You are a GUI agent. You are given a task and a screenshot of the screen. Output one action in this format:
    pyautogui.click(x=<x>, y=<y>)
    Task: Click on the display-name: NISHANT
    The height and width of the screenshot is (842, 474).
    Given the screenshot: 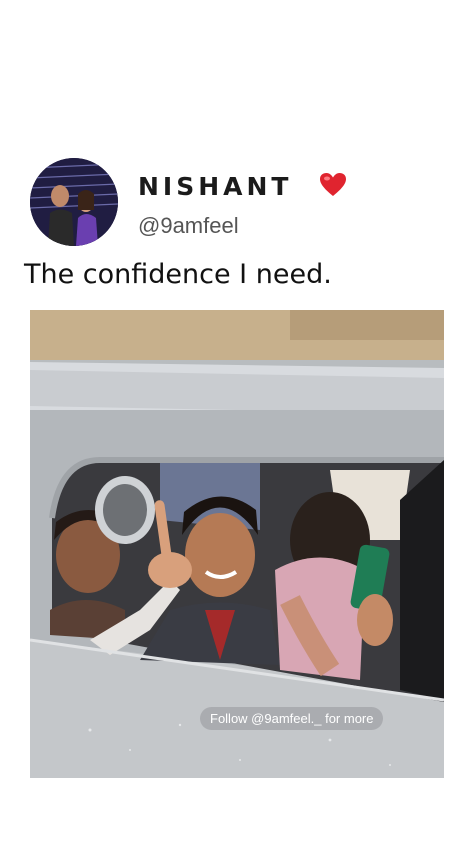 What is the action you would take?
    pyautogui.click(x=215, y=186)
    